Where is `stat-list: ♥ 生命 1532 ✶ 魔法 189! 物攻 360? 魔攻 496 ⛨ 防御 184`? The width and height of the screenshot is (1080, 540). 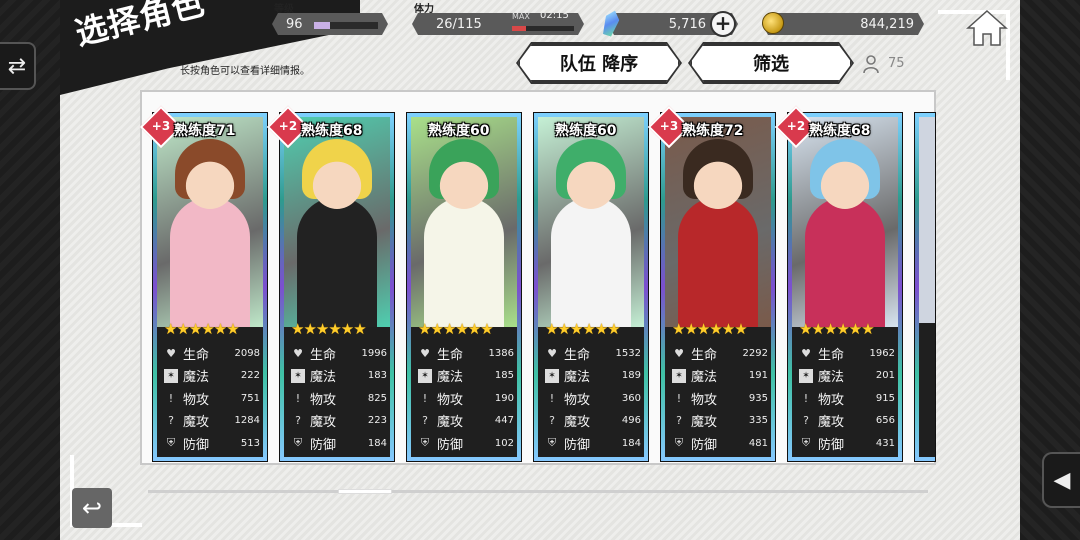 stat-list: ♥ 生命 1532 ✶ 魔法 189! 物攻 360? 魔攻 496 ⛨ 防御 184 is located at coordinates (593, 398).